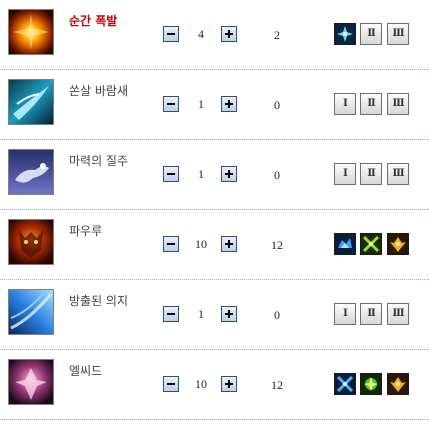 This screenshot has width=429, height=424. Describe the element at coordinates (31, 32) in the screenshot. I see `fire-burst-icon` at that location.